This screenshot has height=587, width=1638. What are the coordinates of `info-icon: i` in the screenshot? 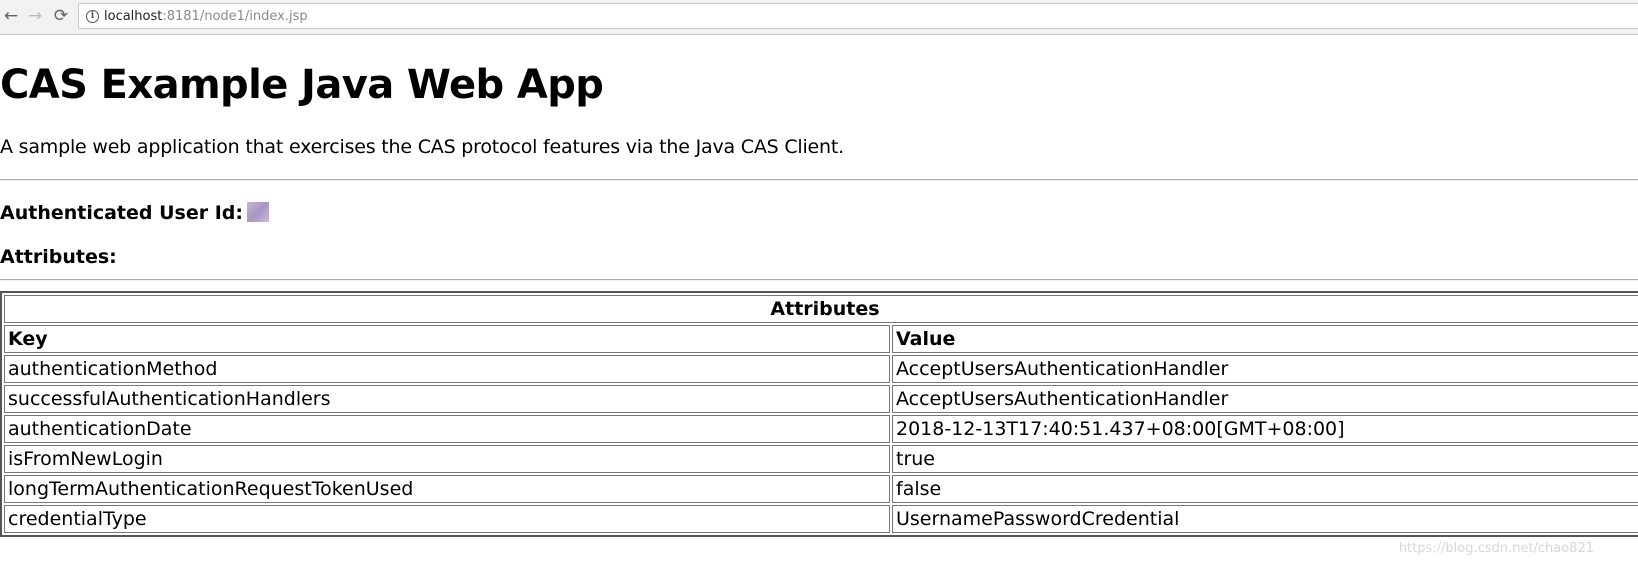 It's located at (92, 16).